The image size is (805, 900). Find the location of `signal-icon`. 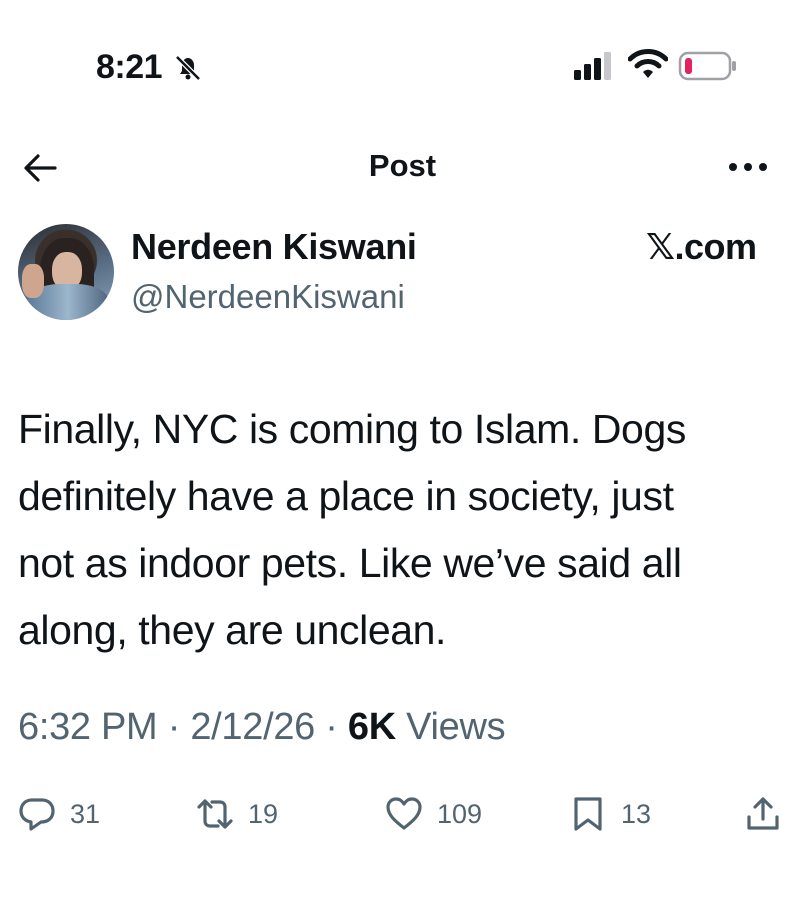

signal-icon is located at coordinates (592, 66).